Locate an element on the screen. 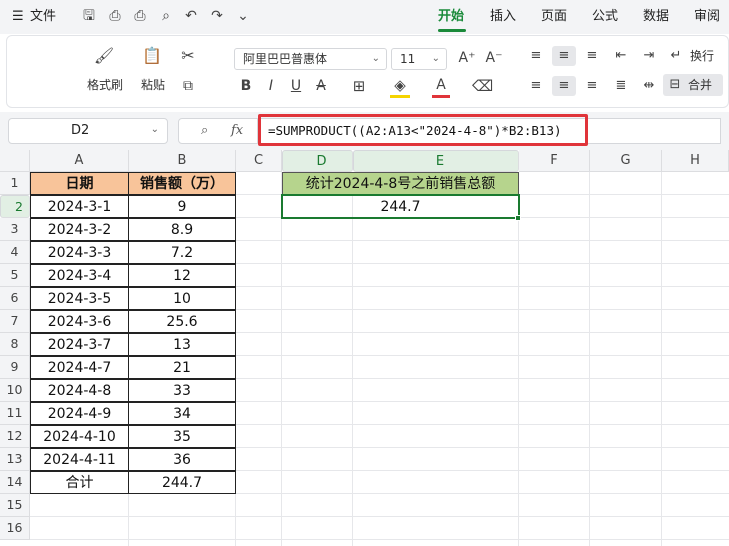 This screenshot has height=546, width=729. sales-cell: 36 is located at coordinates (182, 459).